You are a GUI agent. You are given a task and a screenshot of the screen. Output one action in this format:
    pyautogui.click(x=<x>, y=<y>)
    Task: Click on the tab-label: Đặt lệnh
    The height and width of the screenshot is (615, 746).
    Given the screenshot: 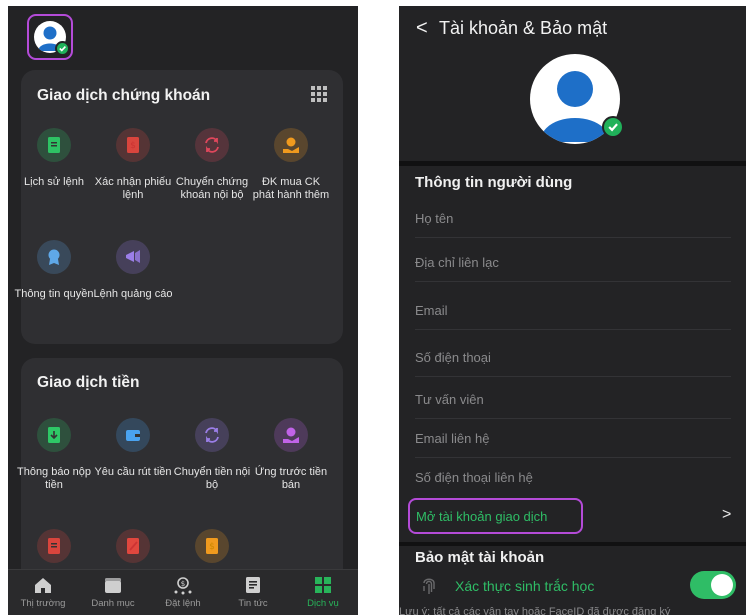 What is the action you would take?
    pyautogui.click(x=183, y=603)
    